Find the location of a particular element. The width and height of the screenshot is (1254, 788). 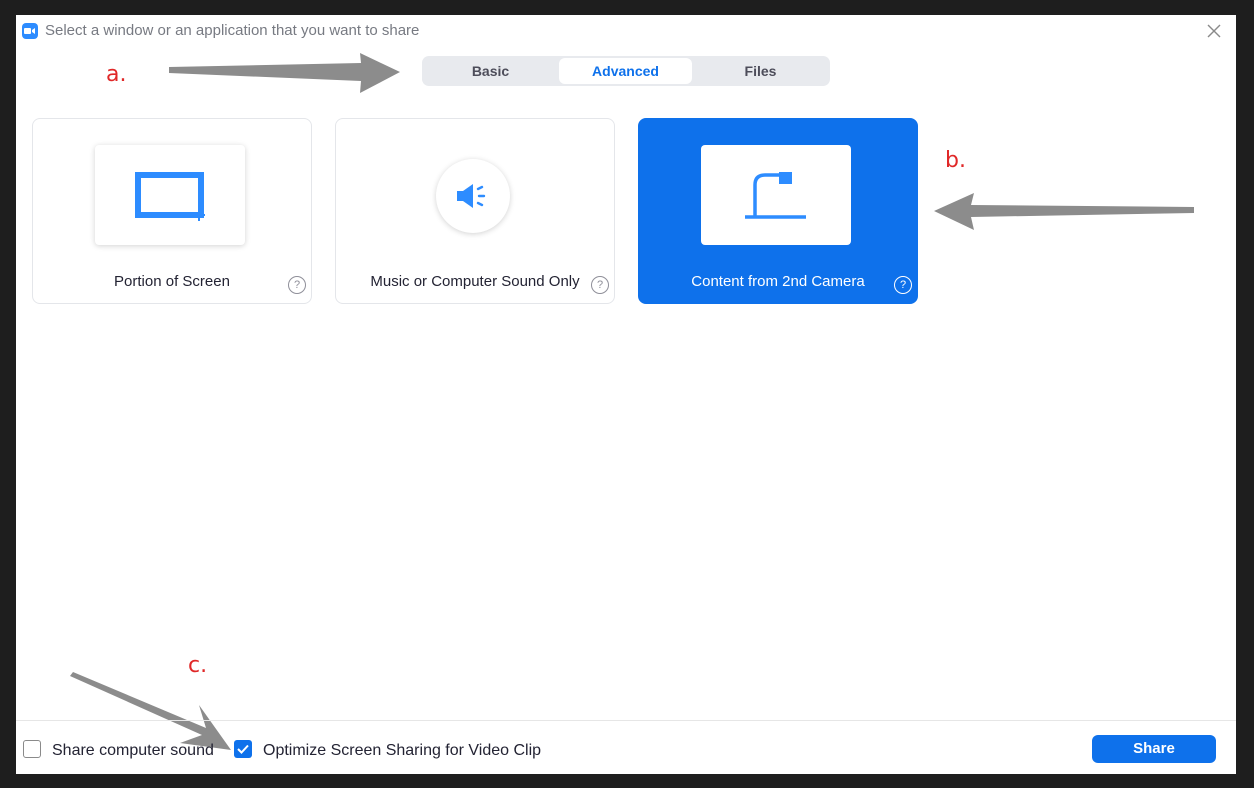

tab-advanced: Advanced is located at coordinates (625, 71).